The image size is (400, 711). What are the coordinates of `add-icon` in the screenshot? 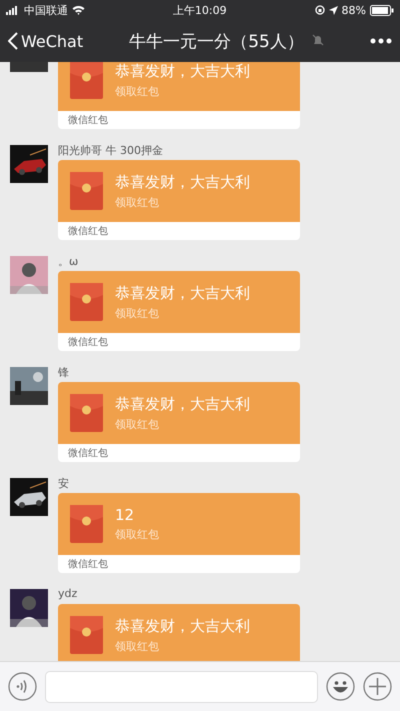 It's located at (377, 686).